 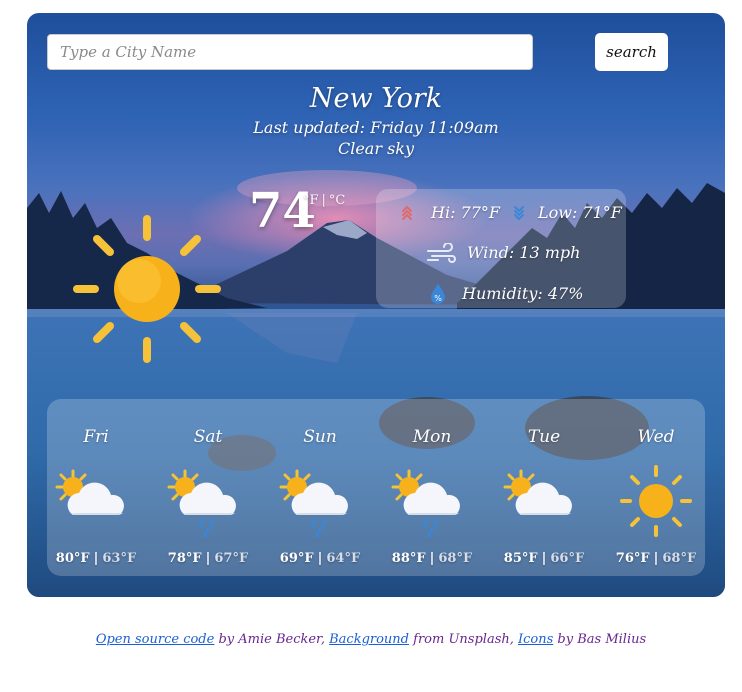 I want to click on forecast-high-temp: 69°F, so click(x=296, y=558).